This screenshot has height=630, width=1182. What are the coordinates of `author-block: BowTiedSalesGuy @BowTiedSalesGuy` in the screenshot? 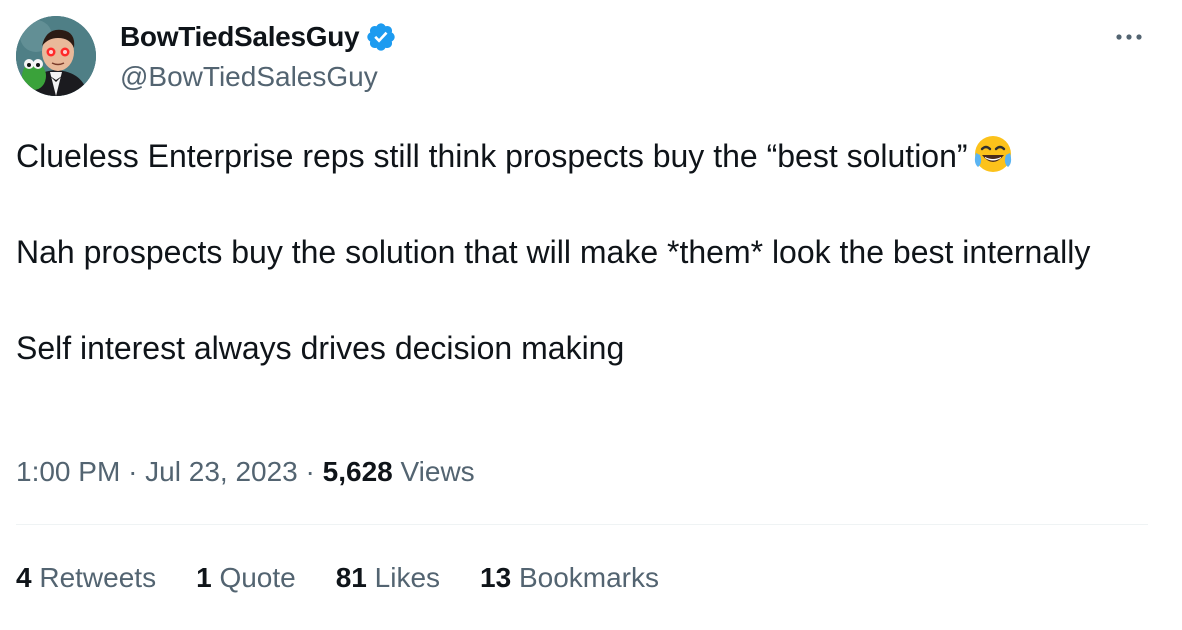 It's located at (258, 57).